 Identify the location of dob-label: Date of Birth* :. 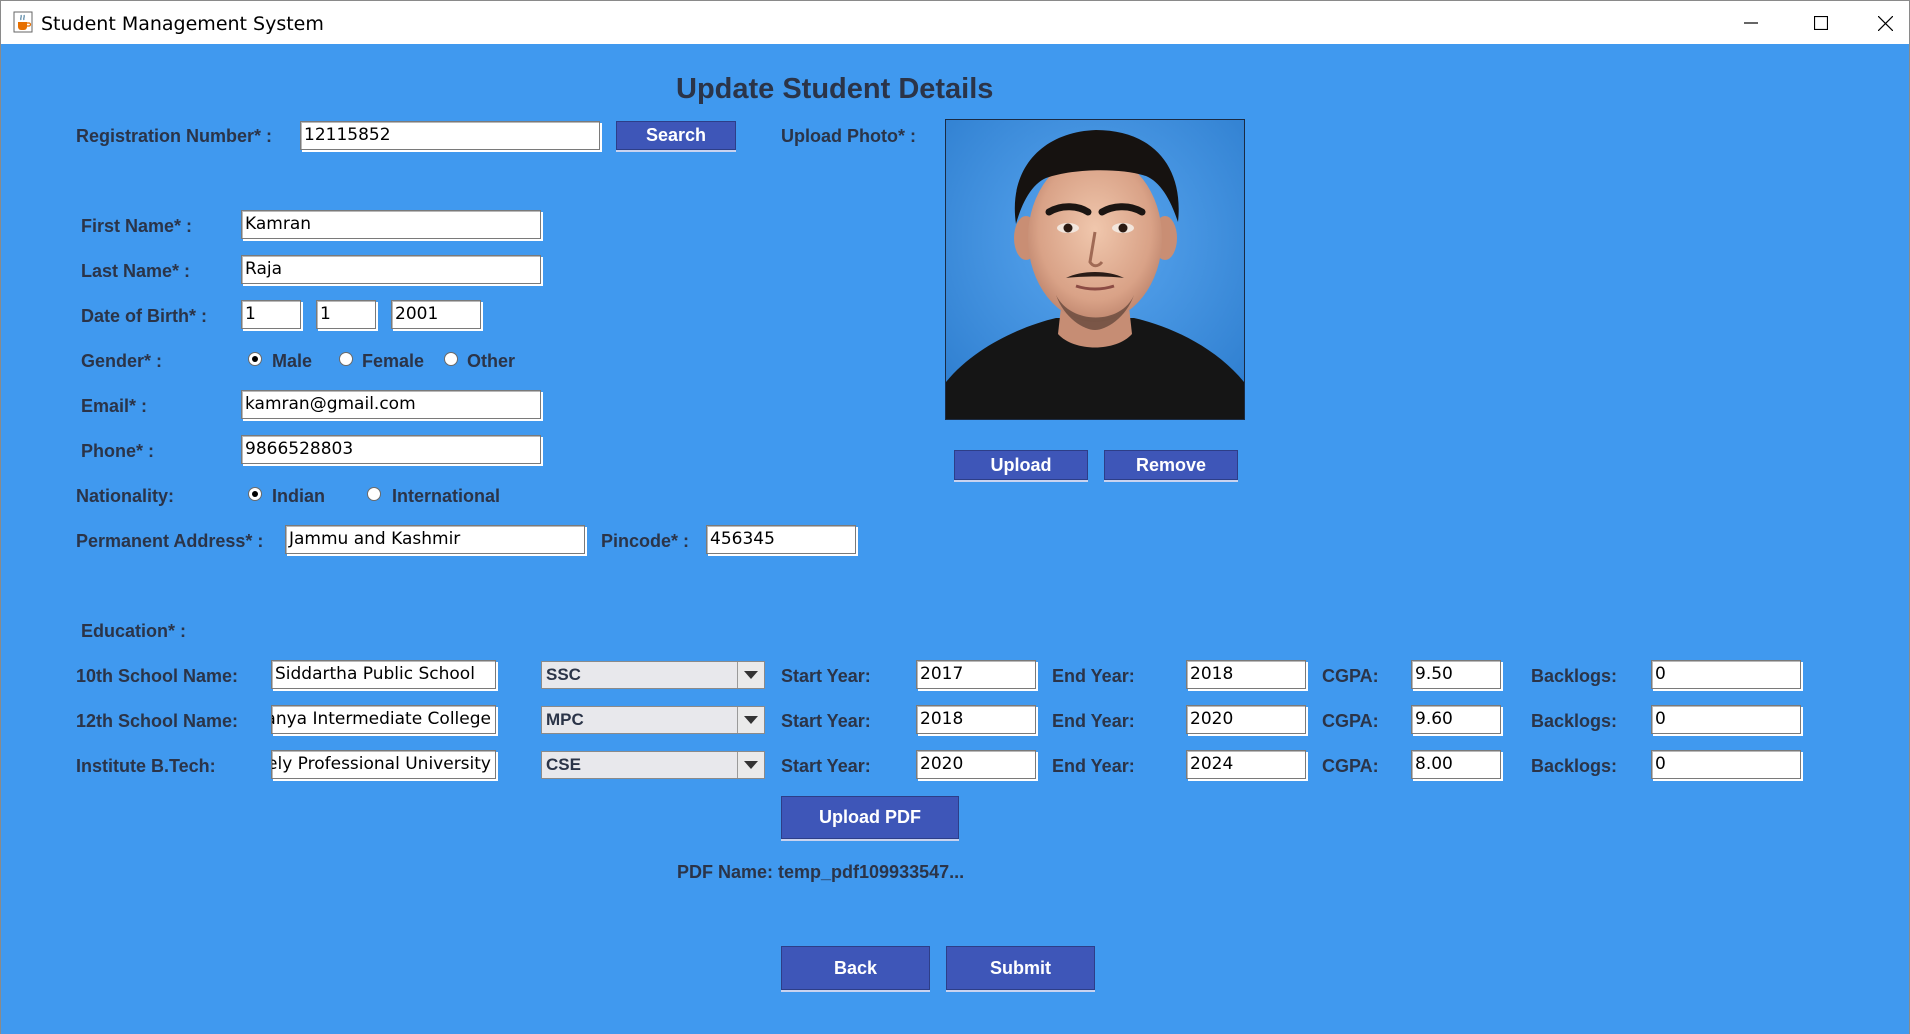
(144, 316).